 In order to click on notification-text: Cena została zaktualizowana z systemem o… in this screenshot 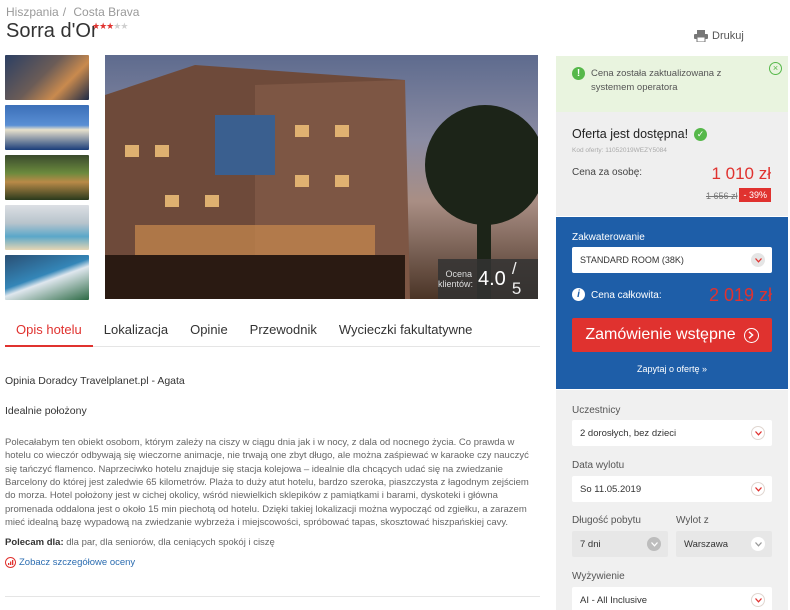, I will do `click(656, 80)`.